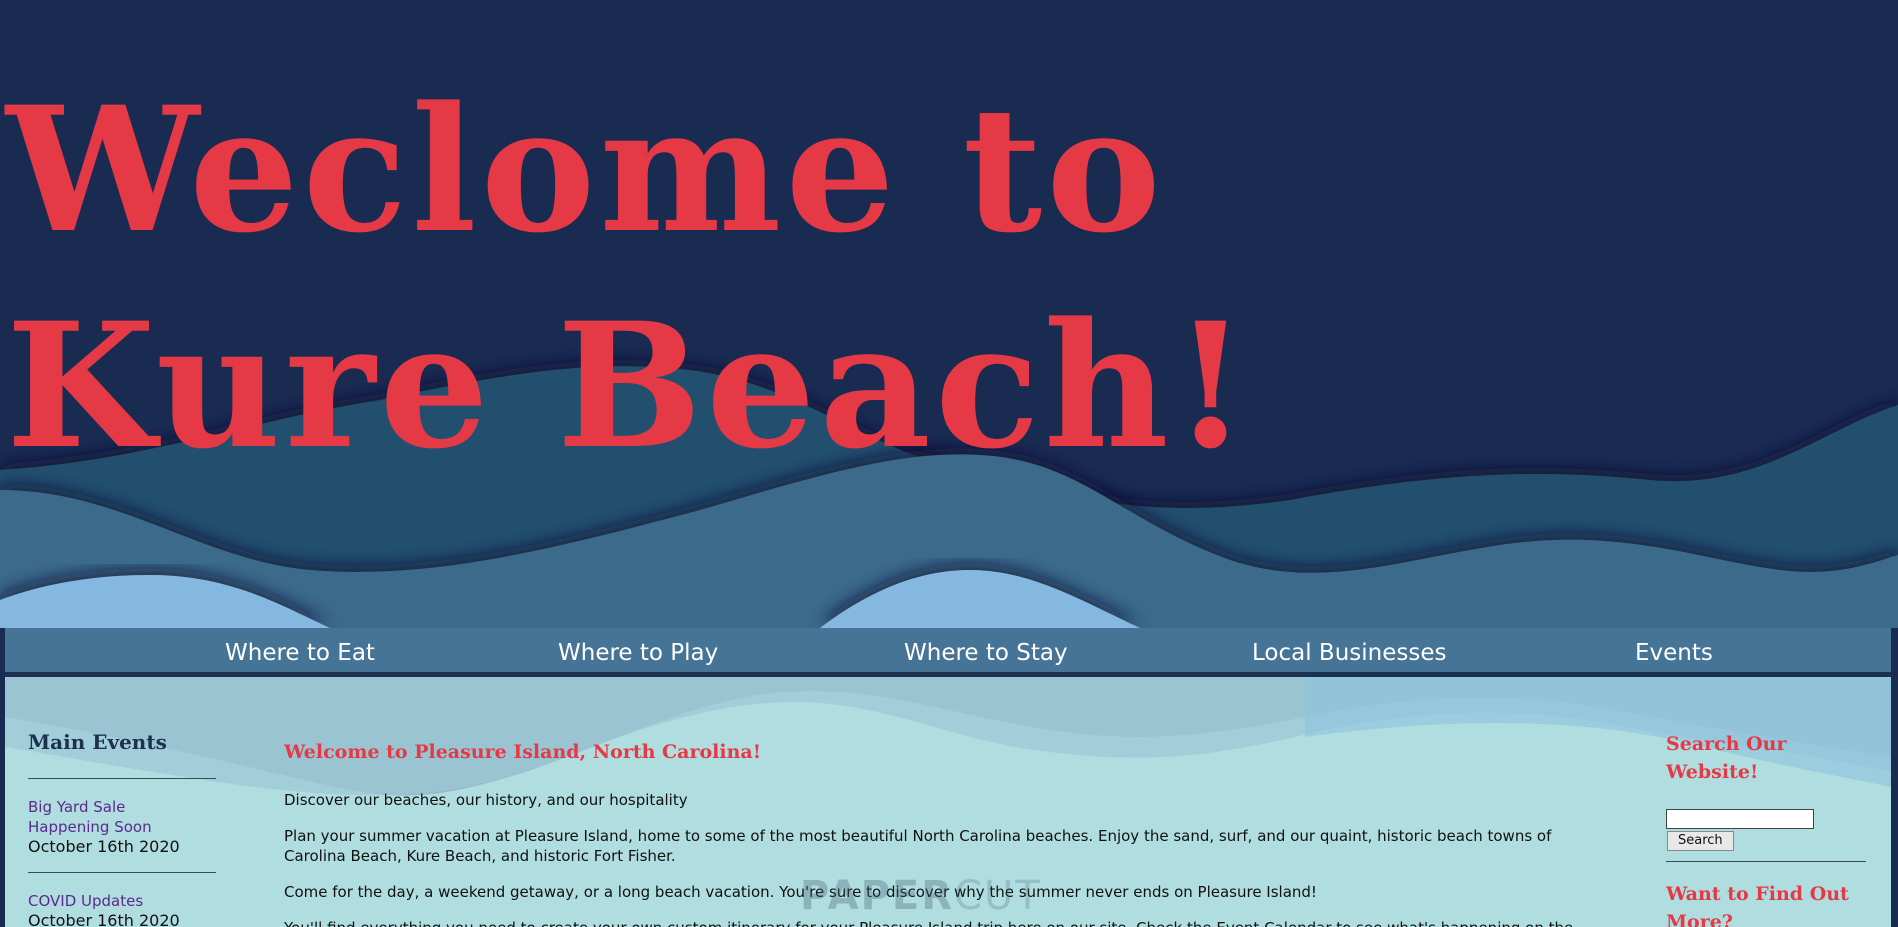 This screenshot has width=1898, height=927. What do you see at coordinates (877, 896) in the screenshot?
I see `watermark-bold-text: PAPER` at bounding box center [877, 896].